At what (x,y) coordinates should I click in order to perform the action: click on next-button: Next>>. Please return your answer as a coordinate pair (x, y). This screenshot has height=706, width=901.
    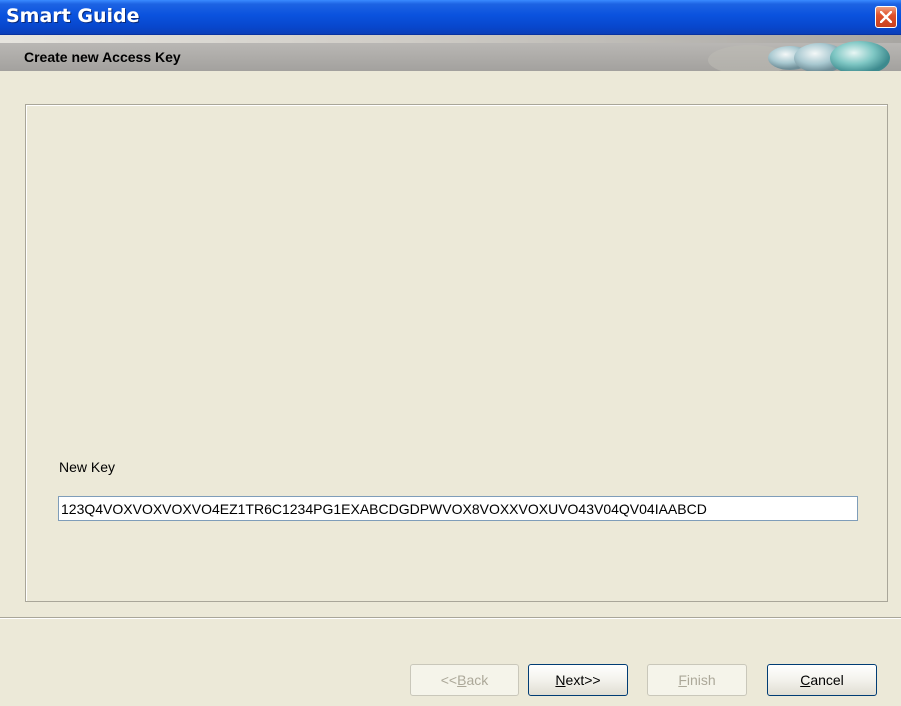
    Looking at the image, I should click on (578, 680).